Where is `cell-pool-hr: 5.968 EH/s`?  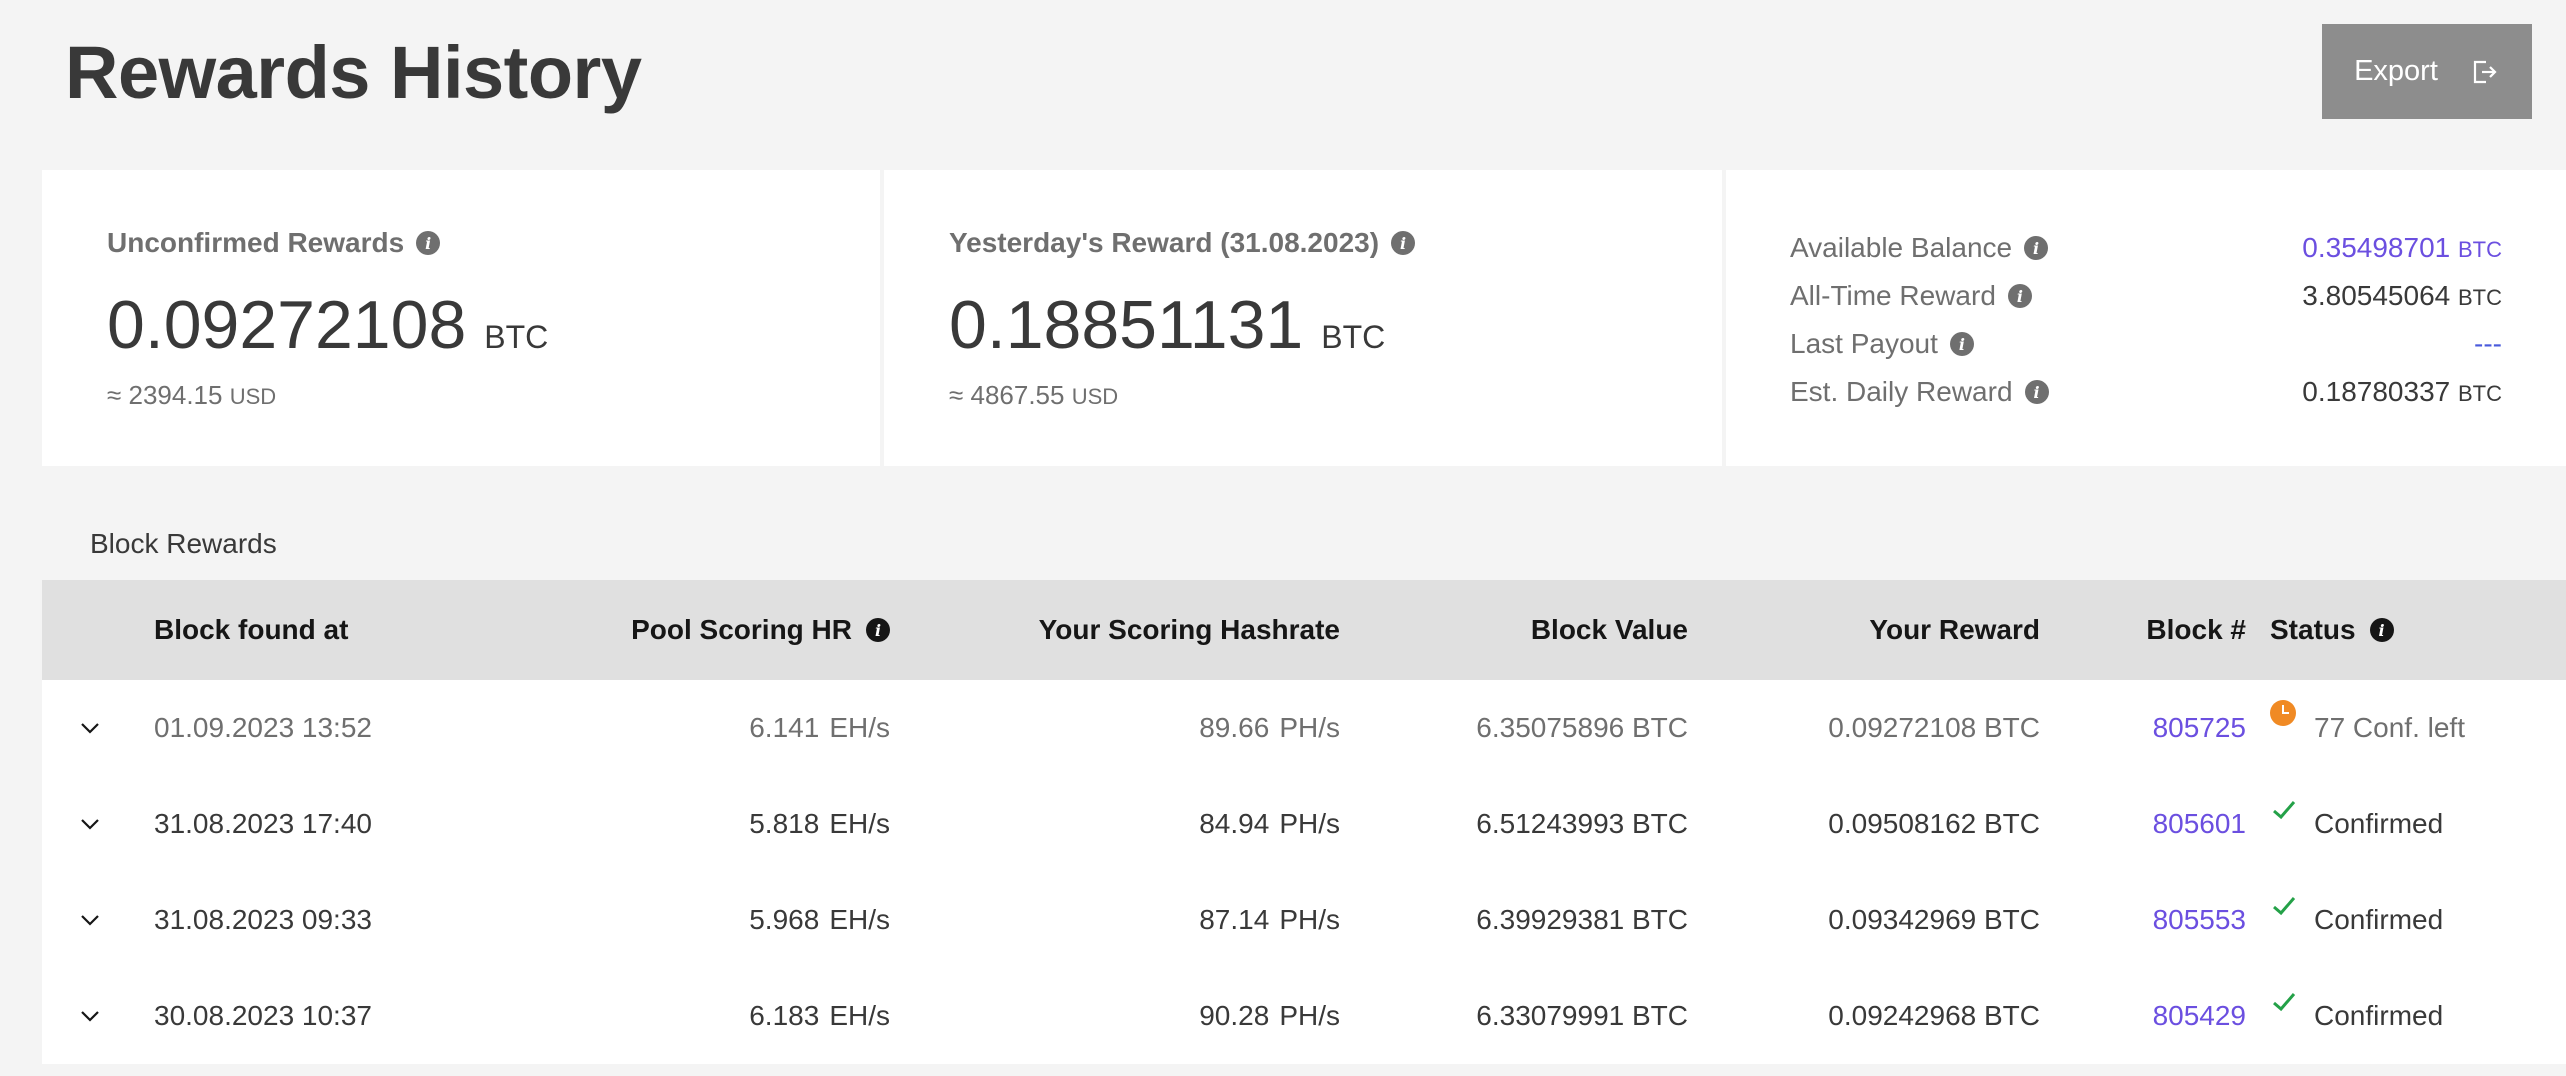 cell-pool-hr: 5.968 EH/s is located at coordinates (819, 919).